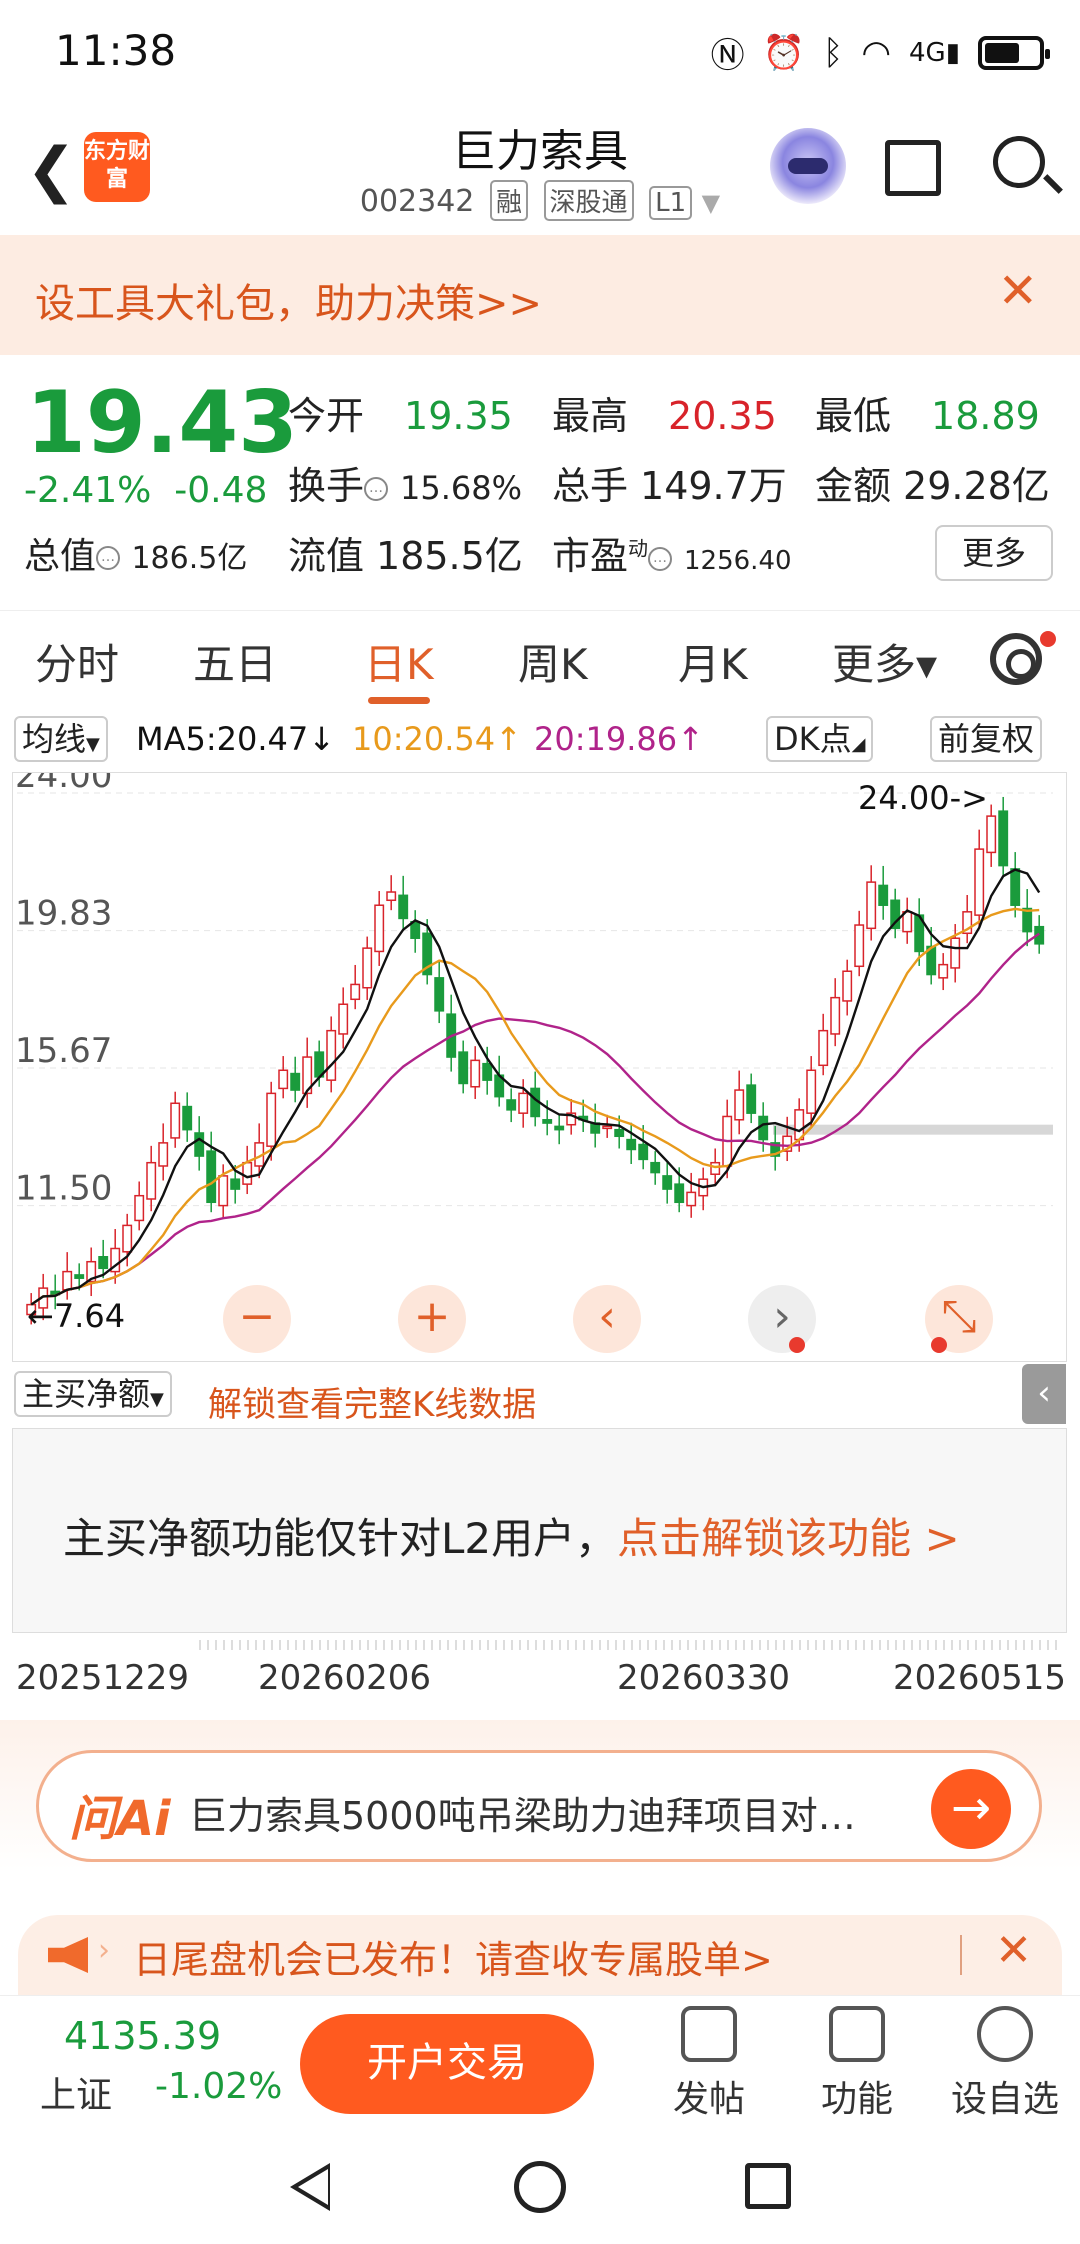 This screenshot has height=2244, width=1080. What do you see at coordinates (704, 1678) in the screenshot?
I see `date-tick: 20260330` at bounding box center [704, 1678].